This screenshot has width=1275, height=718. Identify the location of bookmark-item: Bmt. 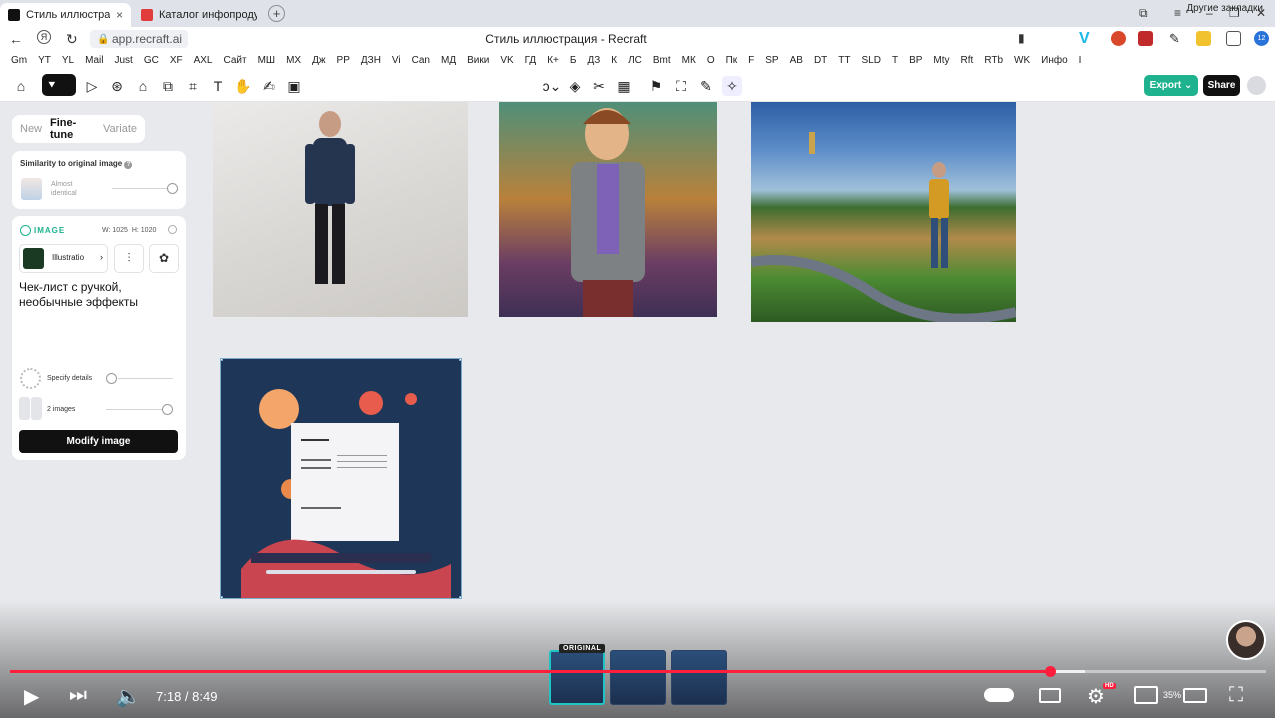
(662, 60).